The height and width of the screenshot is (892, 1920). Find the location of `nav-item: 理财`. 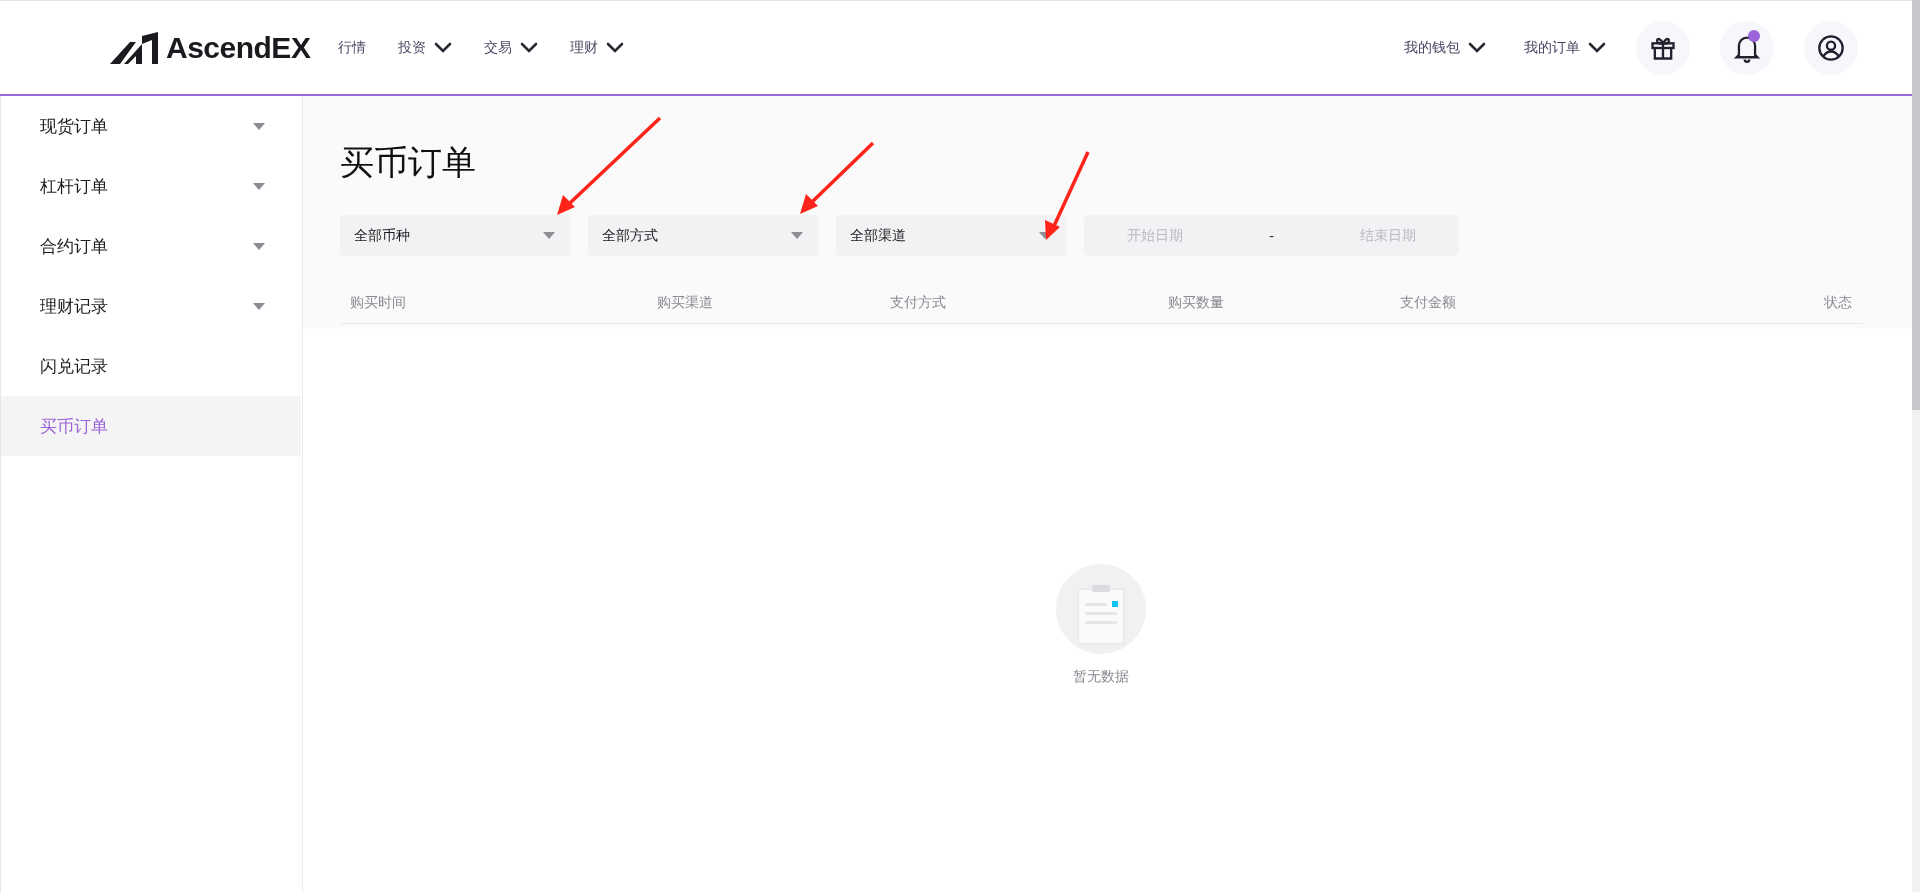

nav-item: 理财 is located at coordinates (597, 47).